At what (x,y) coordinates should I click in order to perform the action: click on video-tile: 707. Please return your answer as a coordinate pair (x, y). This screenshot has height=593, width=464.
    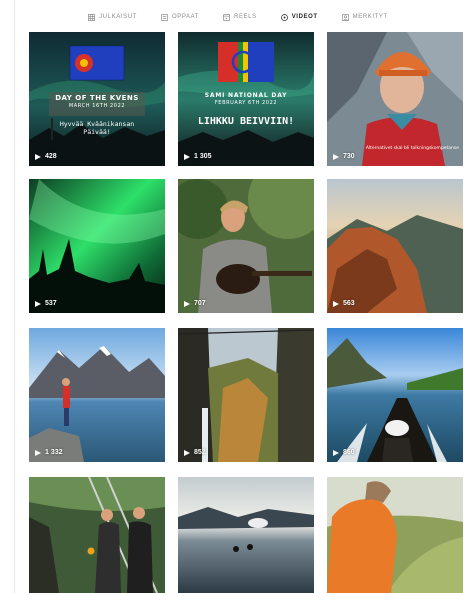
    Looking at the image, I should click on (246, 246).